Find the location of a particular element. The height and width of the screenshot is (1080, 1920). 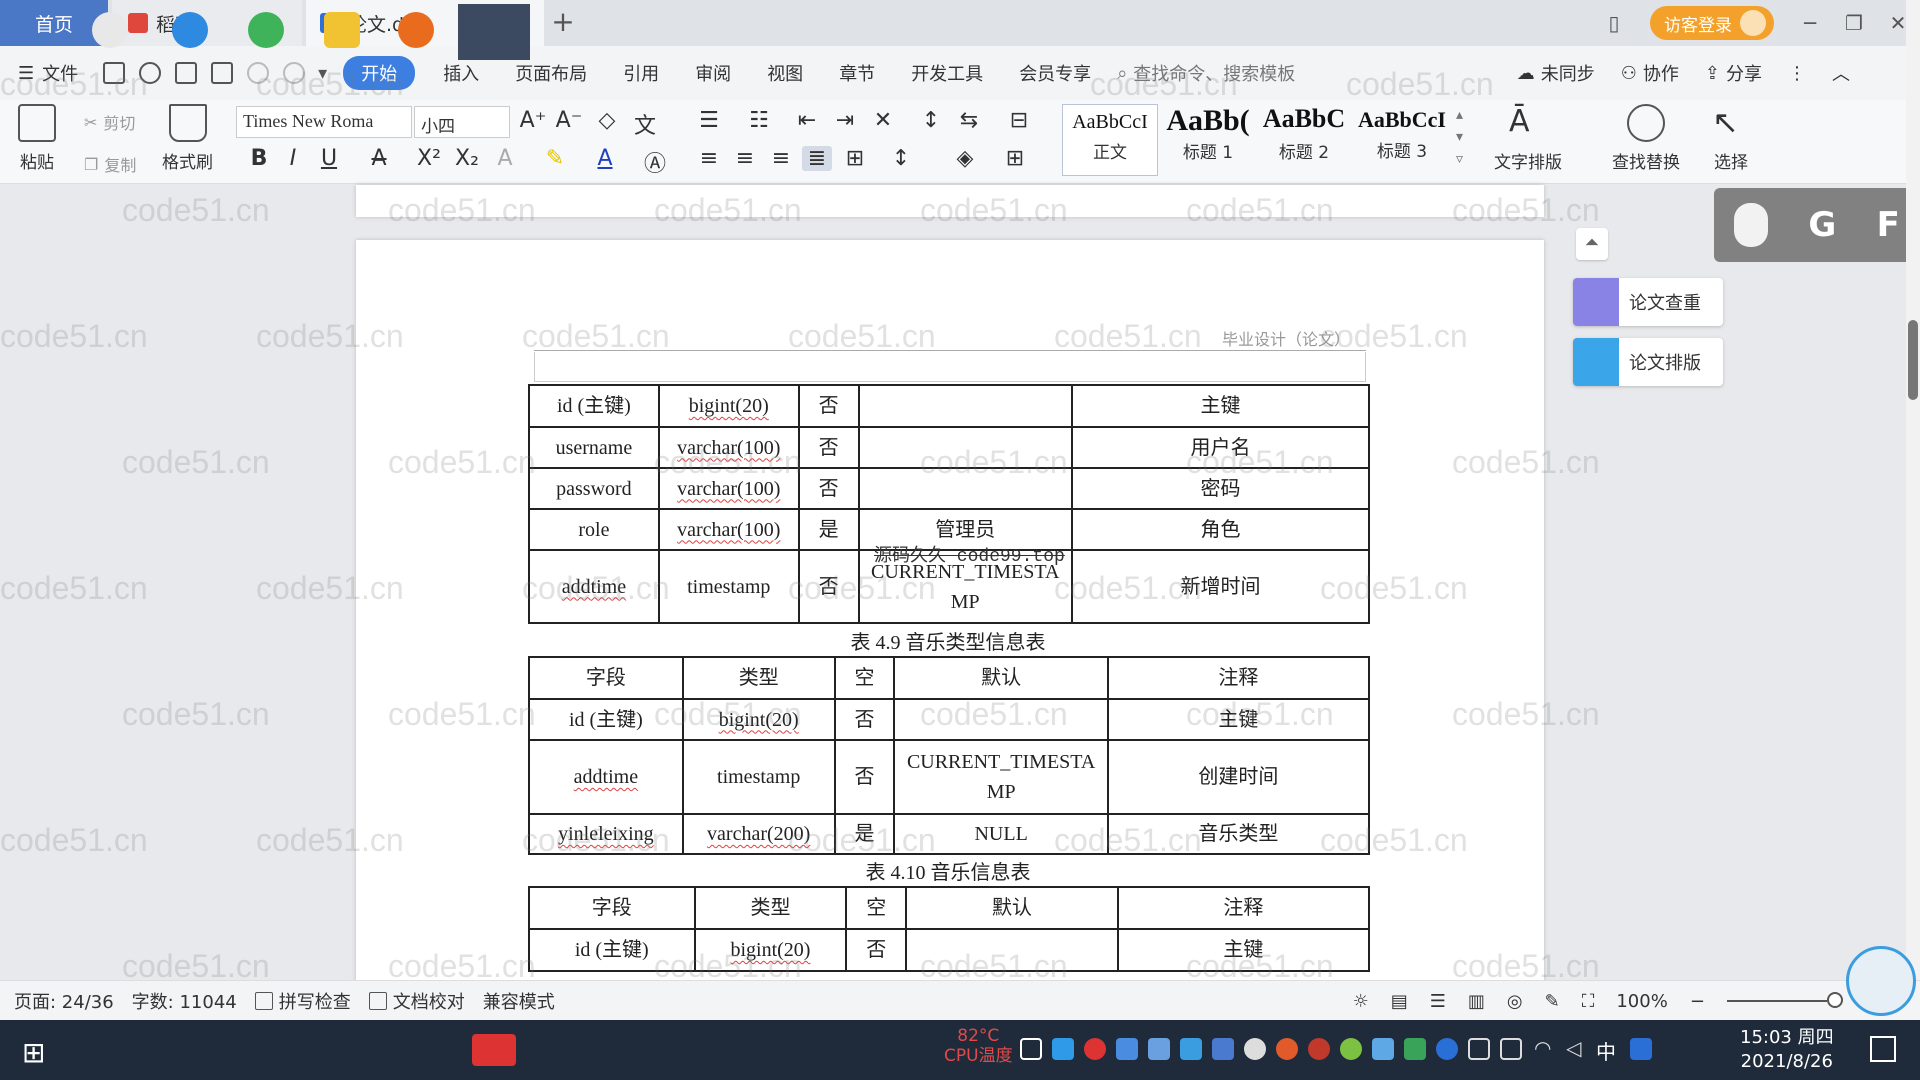

write-mode-icon: ✎ is located at coordinates (1552, 1001).